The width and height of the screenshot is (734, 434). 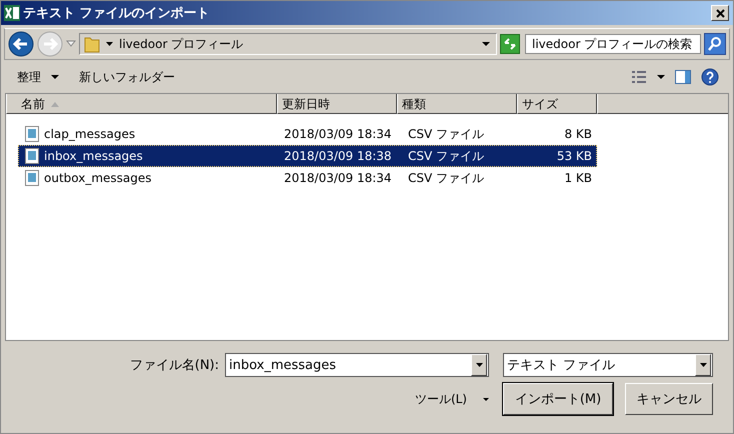 What do you see at coordinates (117, 13) in the screenshot?
I see `window-title: テキスト ファイルのインポート` at bounding box center [117, 13].